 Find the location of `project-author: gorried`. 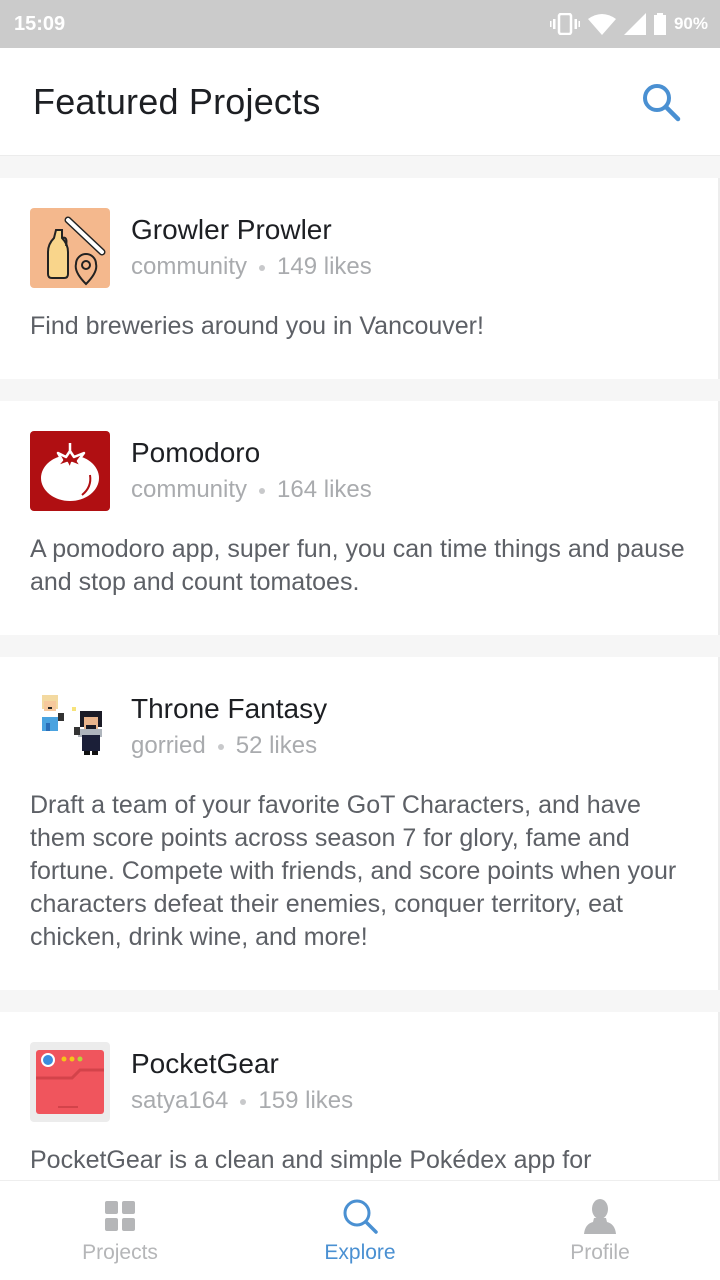

project-author: gorried is located at coordinates (168, 745).